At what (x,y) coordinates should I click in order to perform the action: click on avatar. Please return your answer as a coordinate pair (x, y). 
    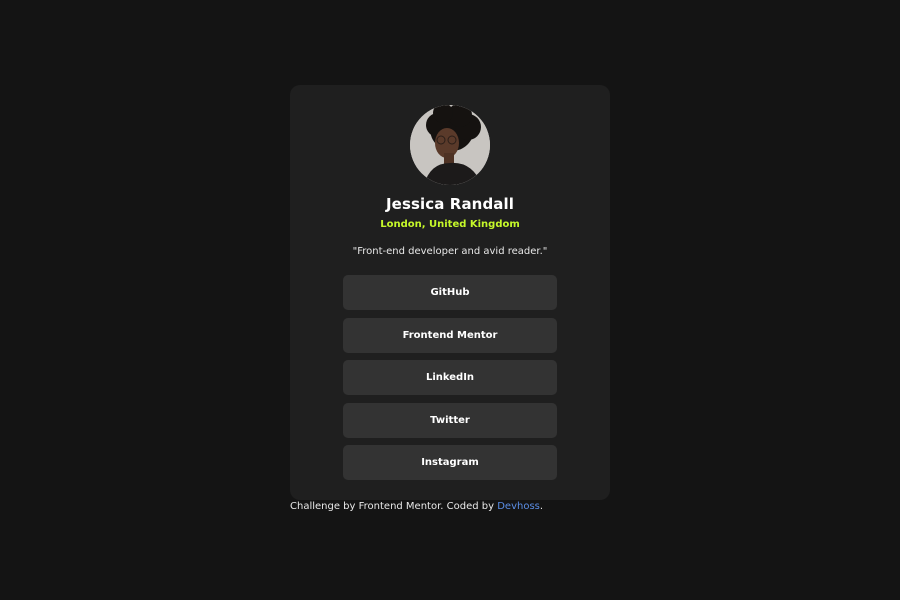
    Looking at the image, I should click on (450, 145).